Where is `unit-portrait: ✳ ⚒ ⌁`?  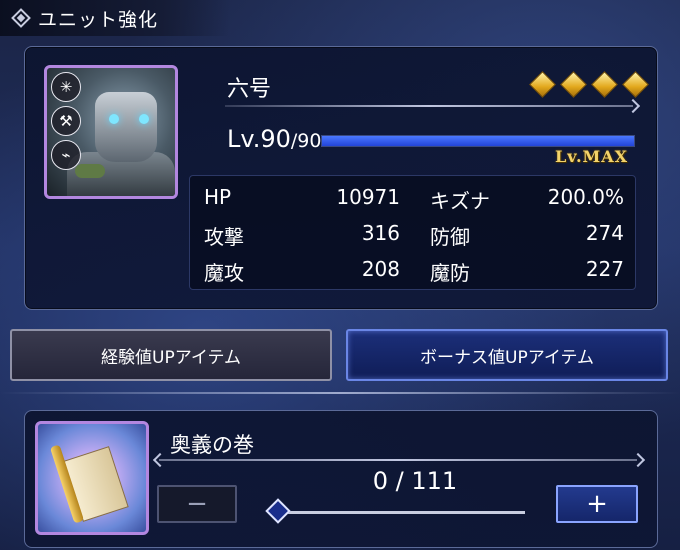
unit-portrait: ✳ ⚒ ⌁ is located at coordinates (111, 132).